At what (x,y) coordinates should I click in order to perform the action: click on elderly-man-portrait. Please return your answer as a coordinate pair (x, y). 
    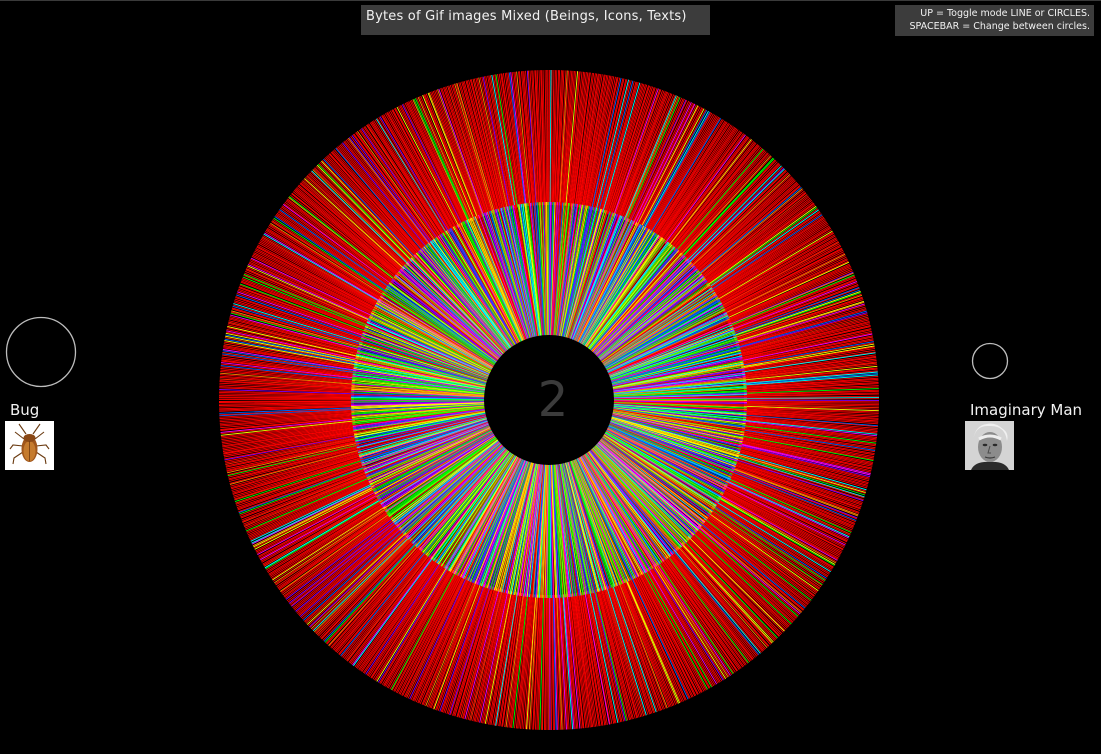
    Looking at the image, I should click on (989, 445).